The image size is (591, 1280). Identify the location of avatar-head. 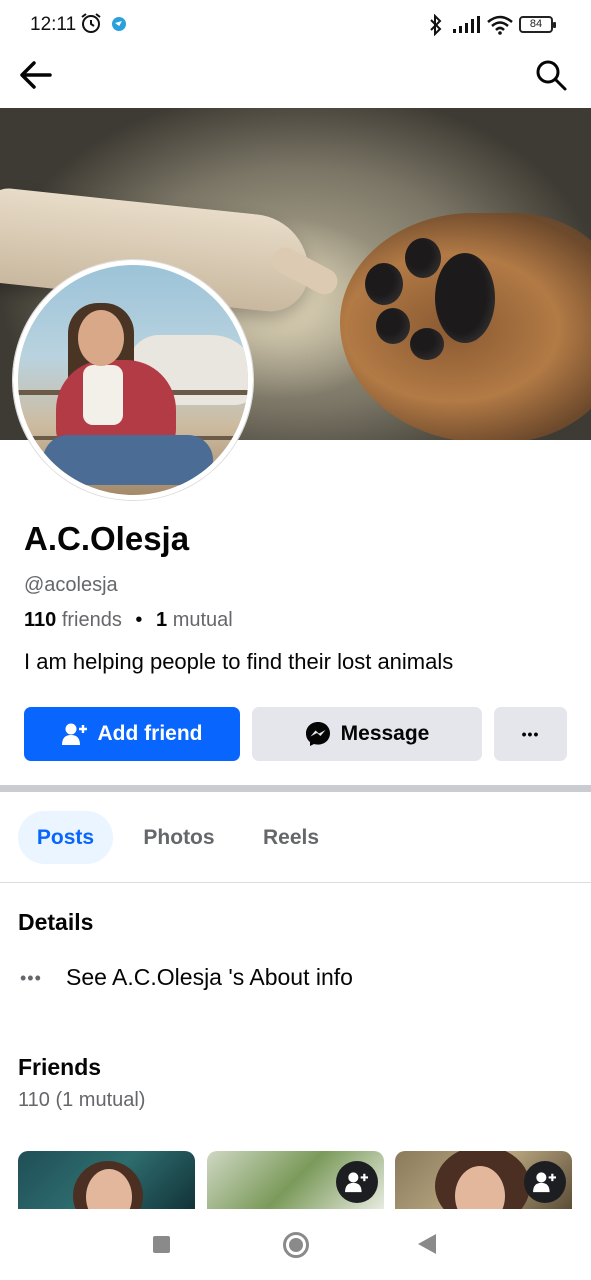
(101, 338).